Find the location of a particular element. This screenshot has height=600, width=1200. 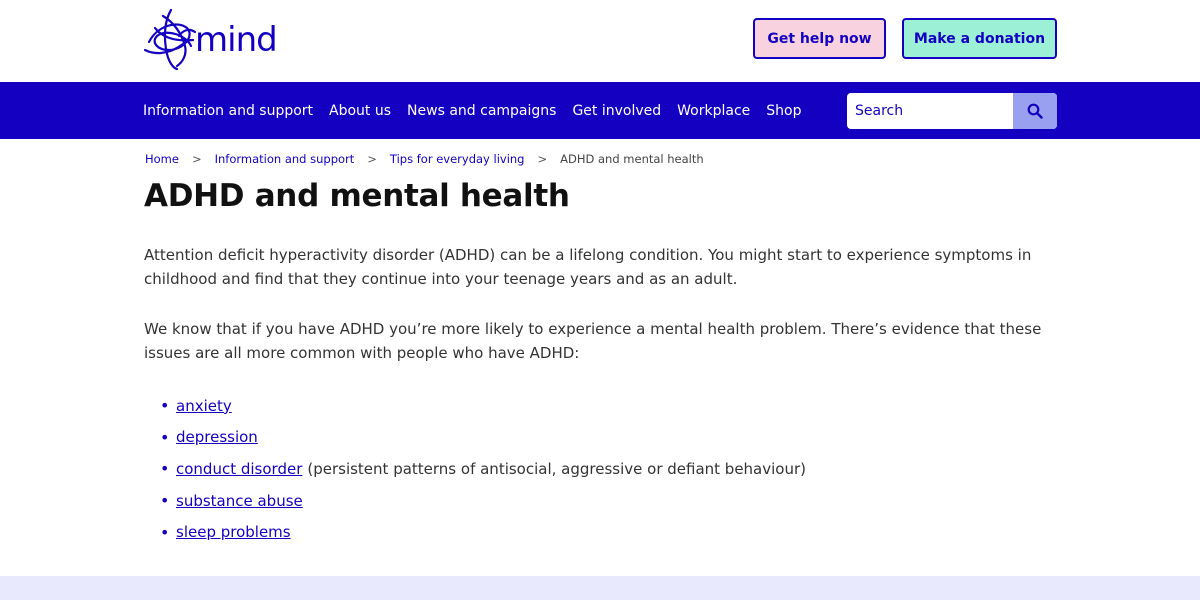

nav-item-about-us: About us is located at coordinates (360, 111).